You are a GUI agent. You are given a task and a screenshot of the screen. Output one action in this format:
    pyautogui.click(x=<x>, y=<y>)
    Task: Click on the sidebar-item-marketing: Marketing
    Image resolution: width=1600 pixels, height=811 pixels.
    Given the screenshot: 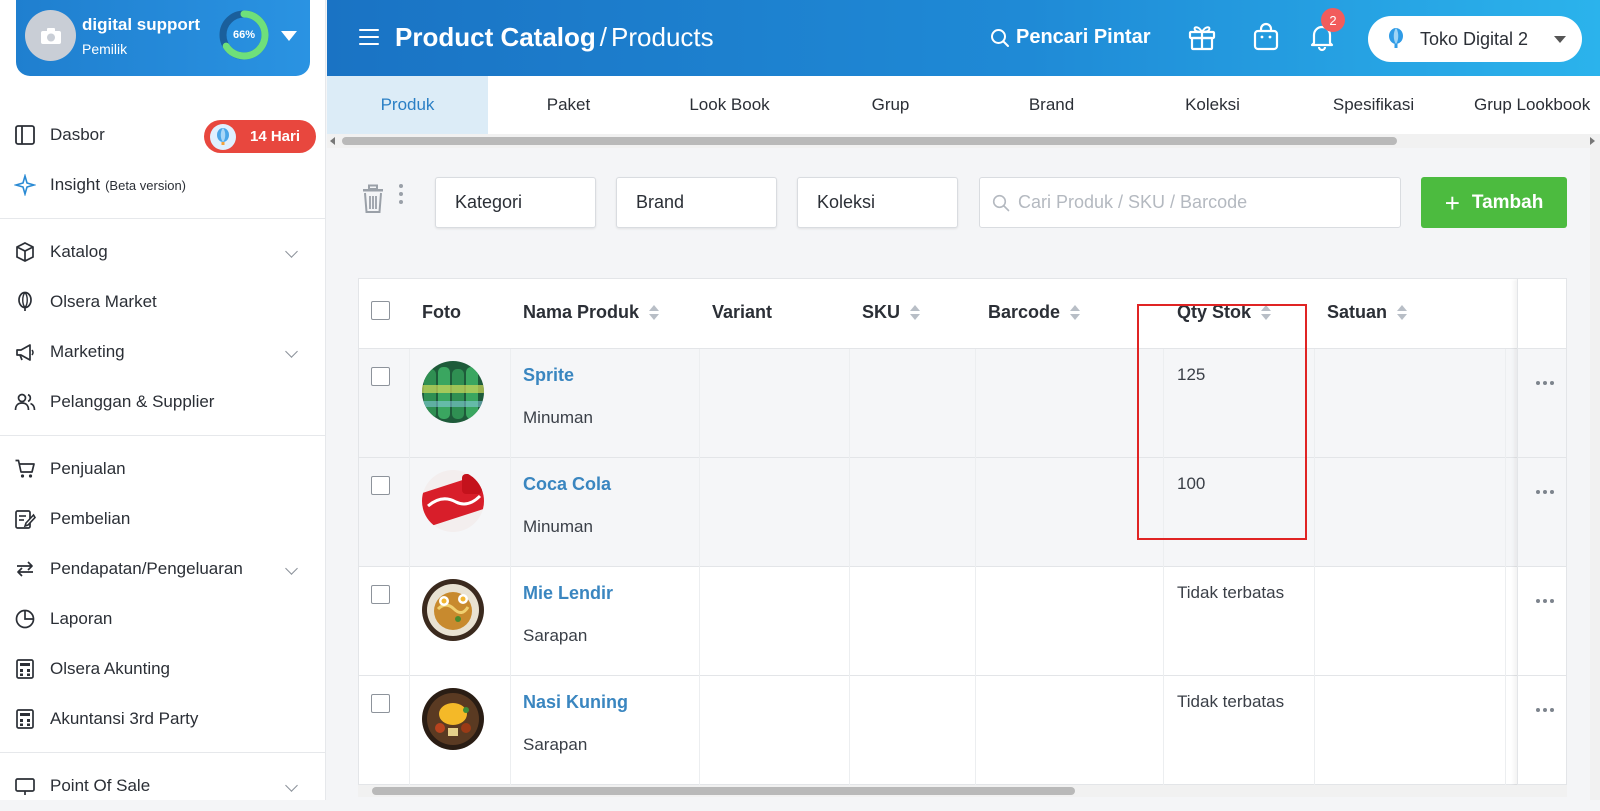 What is the action you would take?
    pyautogui.click(x=163, y=352)
    